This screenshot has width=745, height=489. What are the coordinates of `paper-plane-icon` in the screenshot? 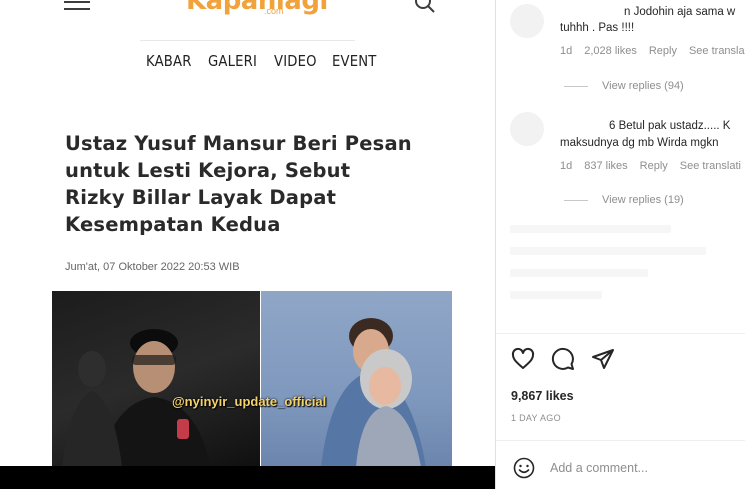 It's located at (603, 359).